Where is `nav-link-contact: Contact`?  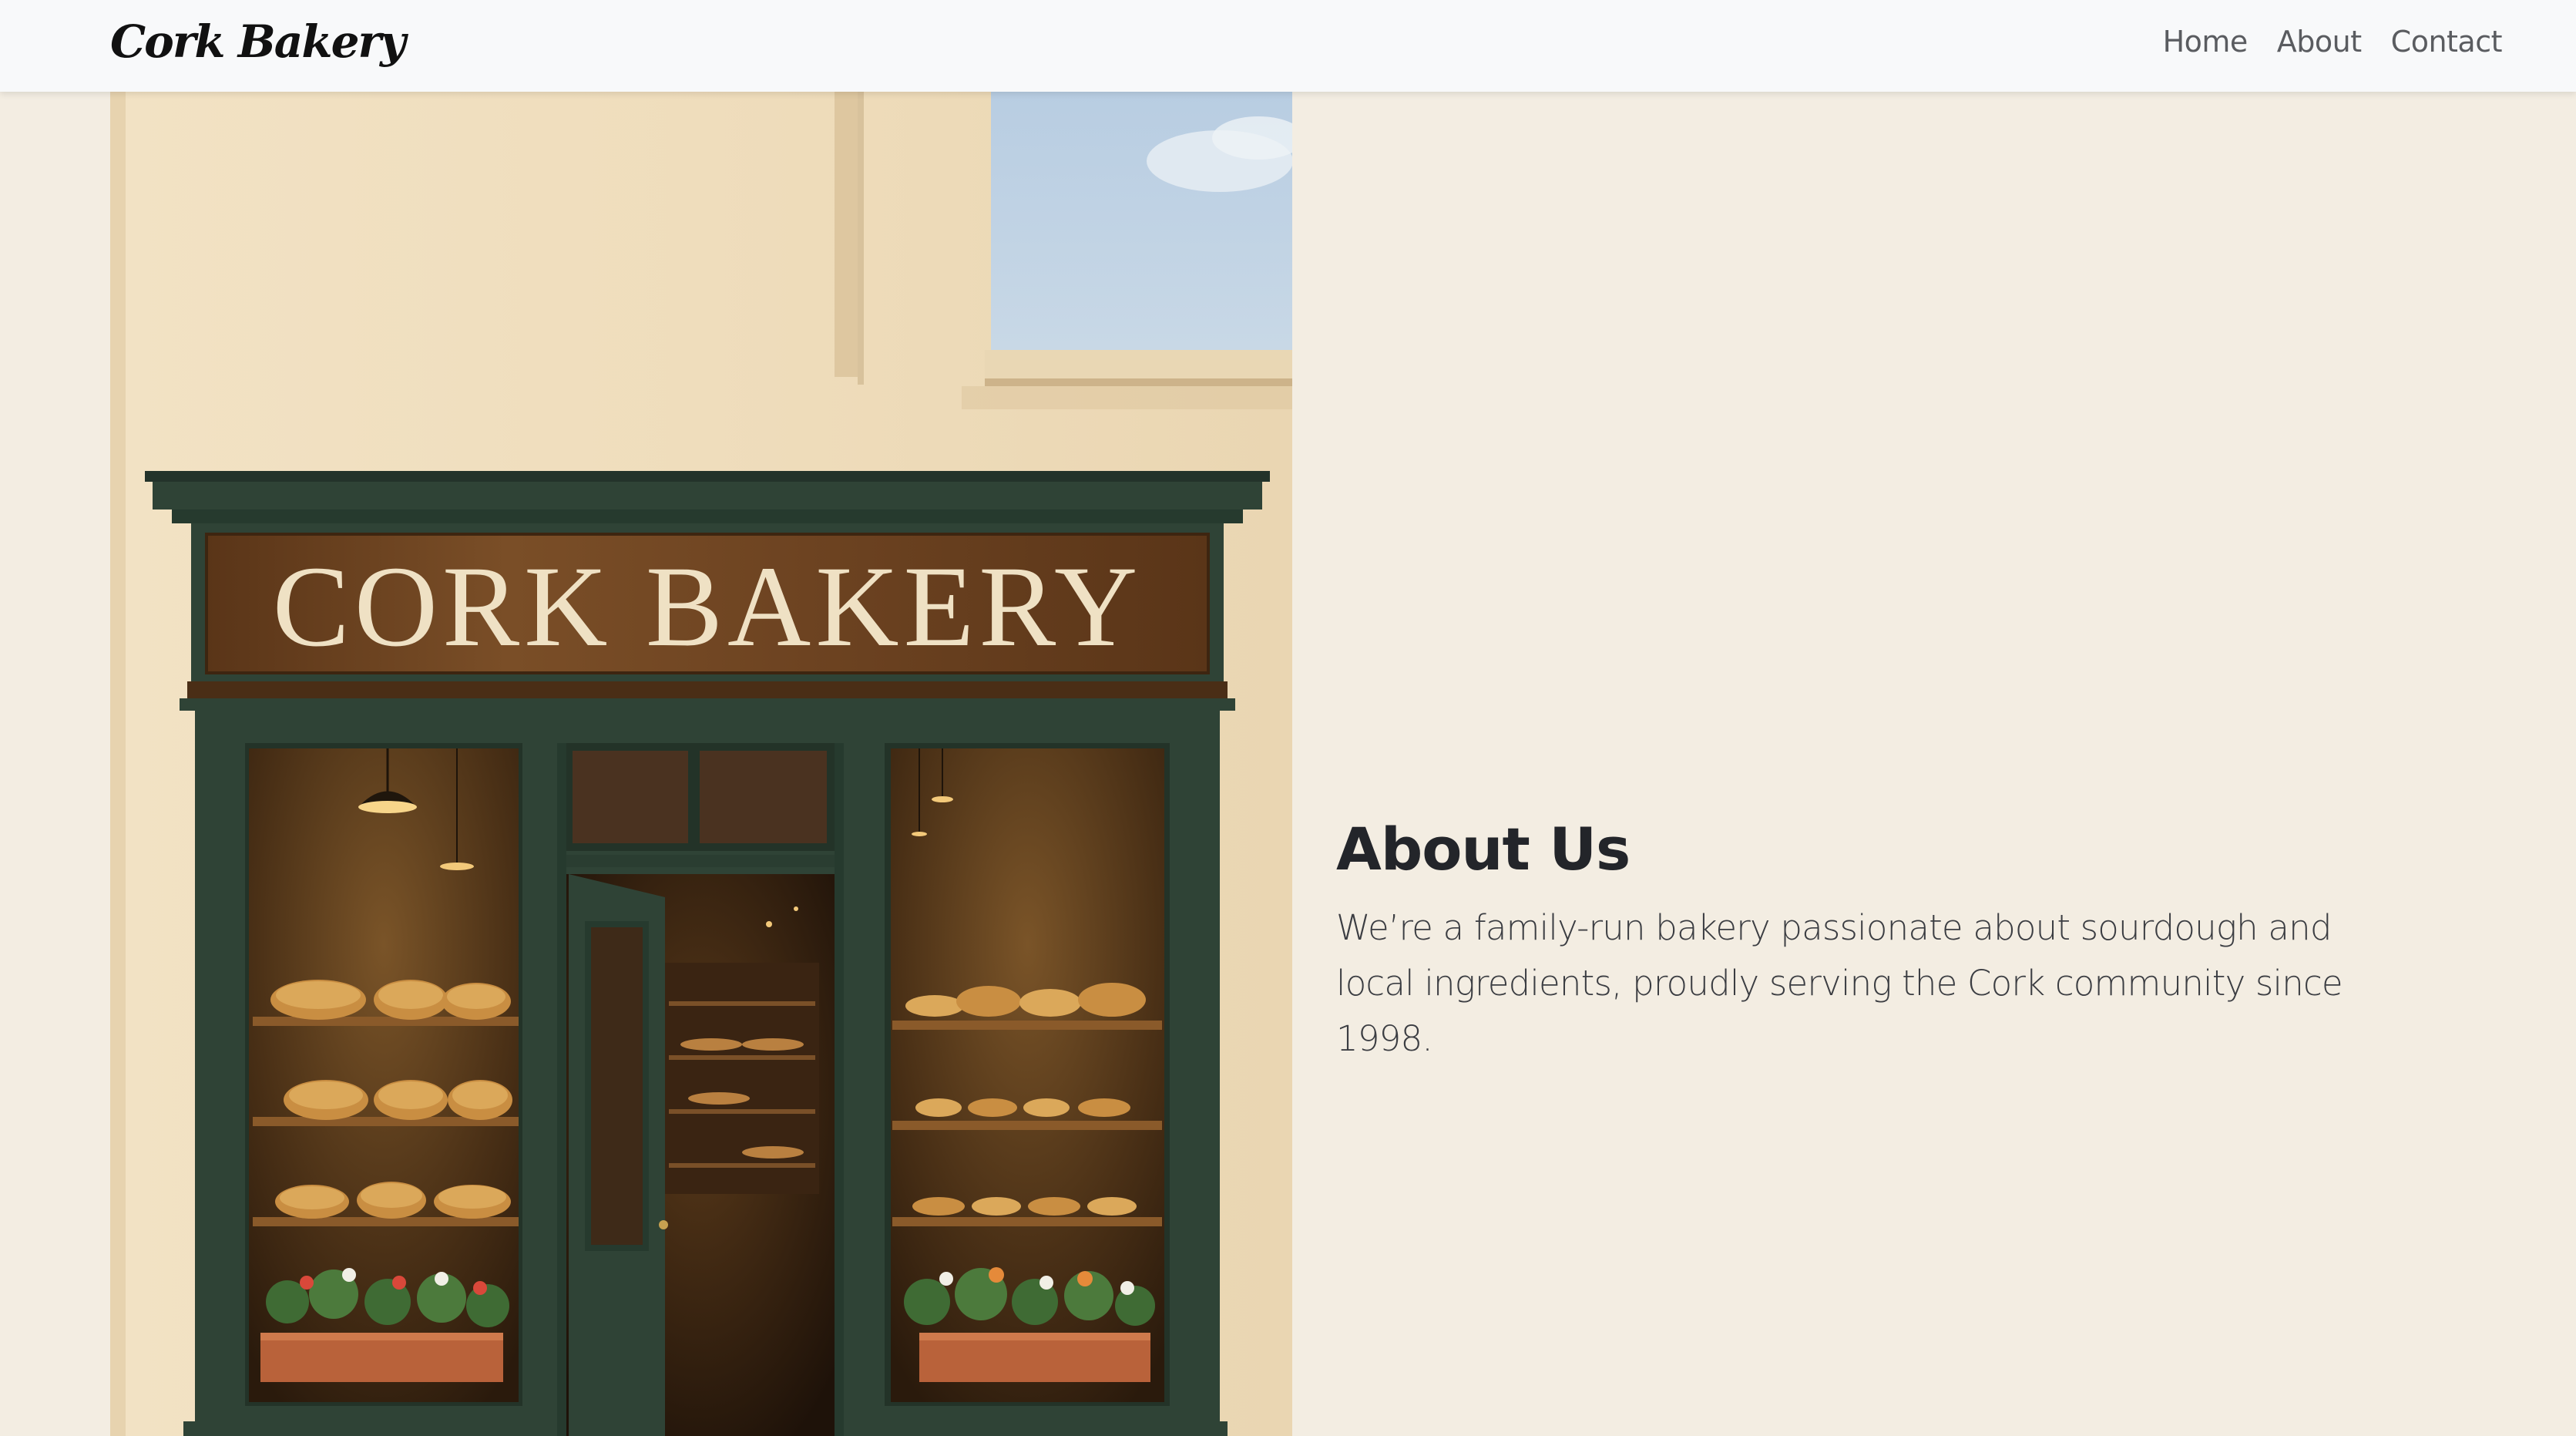 nav-link-contact: Contact is located at coordinates (2447, 41).